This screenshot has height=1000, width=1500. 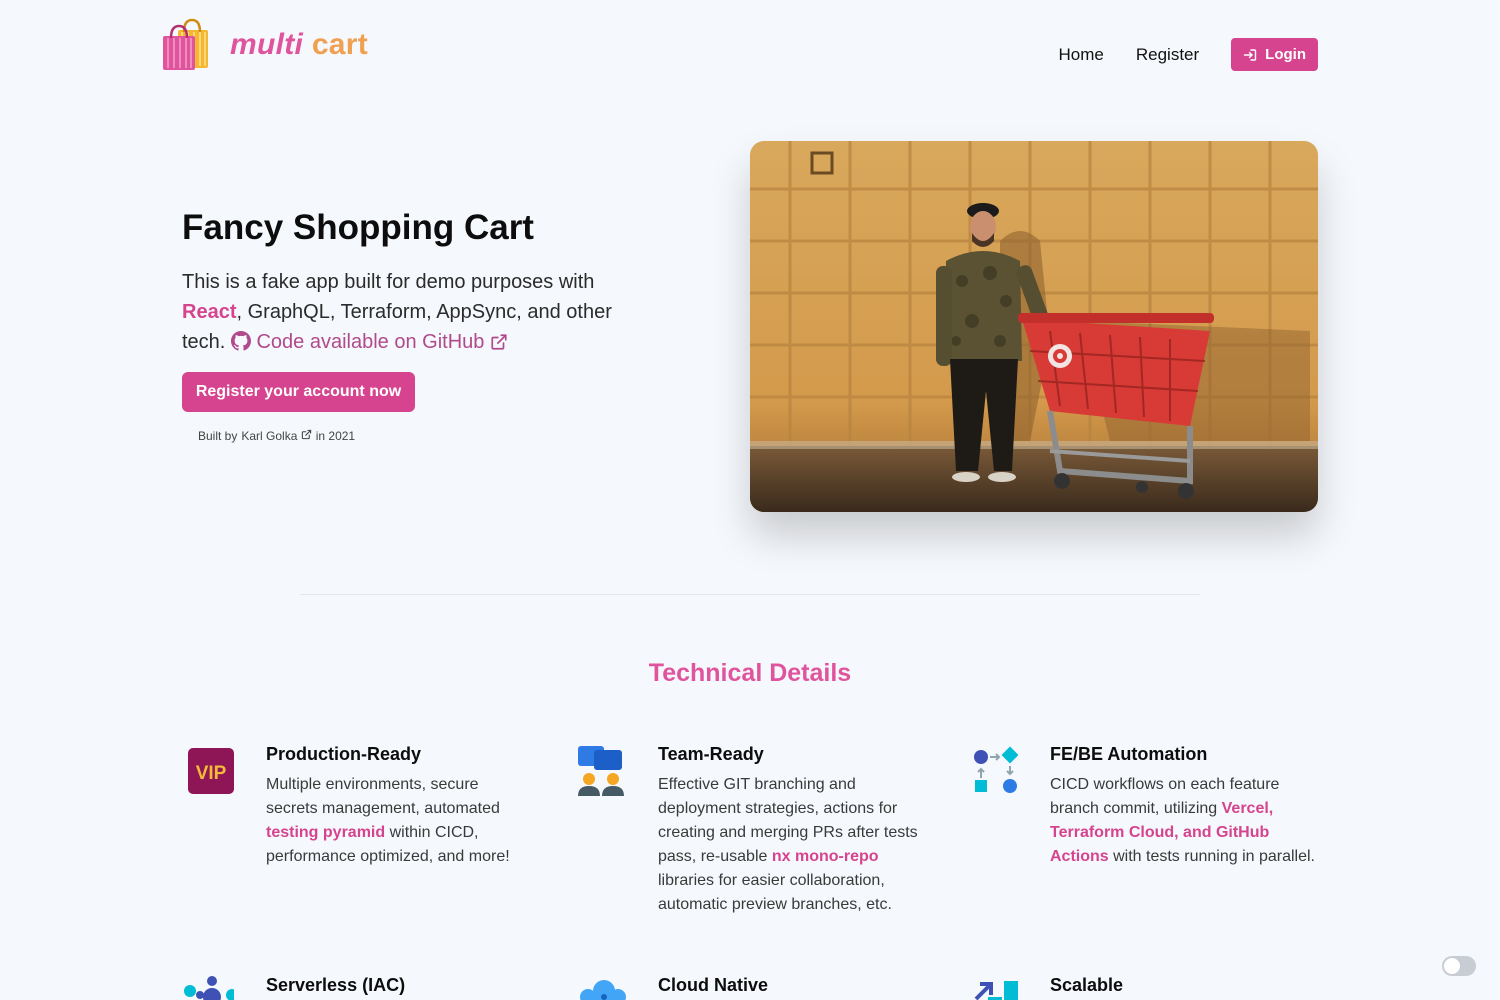 I want to click on feature-scalable: Scalable, so click(x=1116, y=987).